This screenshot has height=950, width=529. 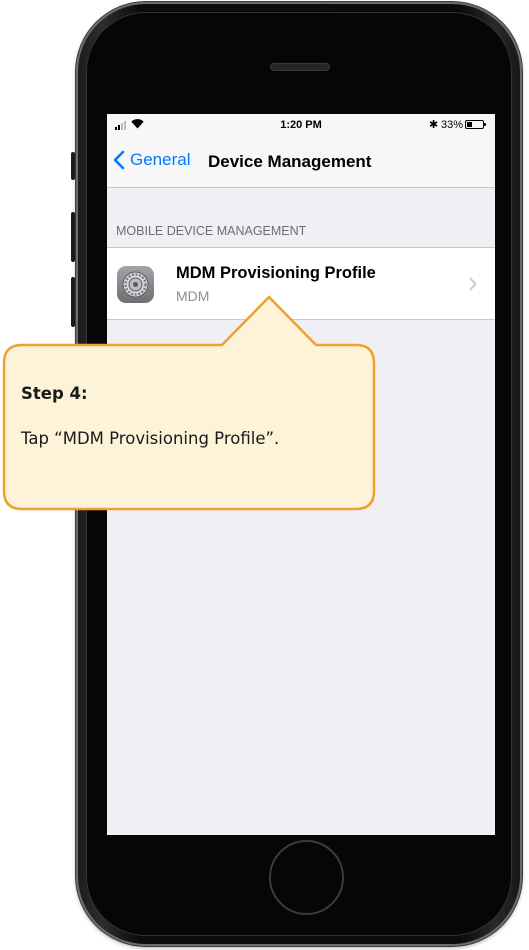 What do you see at coordinates (306, 877) in the screenshot?
I see `home-button` at bounding box center [306, 877].